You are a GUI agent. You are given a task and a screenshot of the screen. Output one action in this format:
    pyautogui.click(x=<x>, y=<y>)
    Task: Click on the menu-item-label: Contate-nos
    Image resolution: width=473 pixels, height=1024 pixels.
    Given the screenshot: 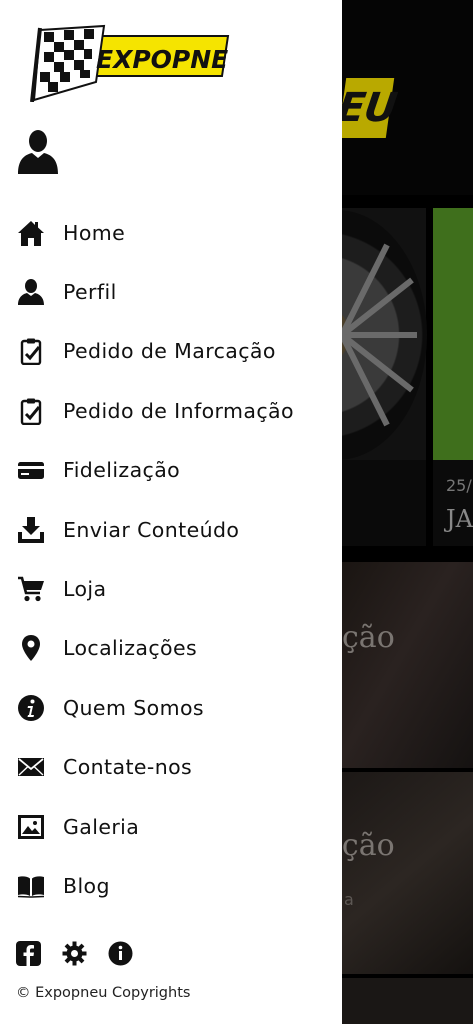 What is the action you would take?
    pyautogui.click(x=128, y=767)
    